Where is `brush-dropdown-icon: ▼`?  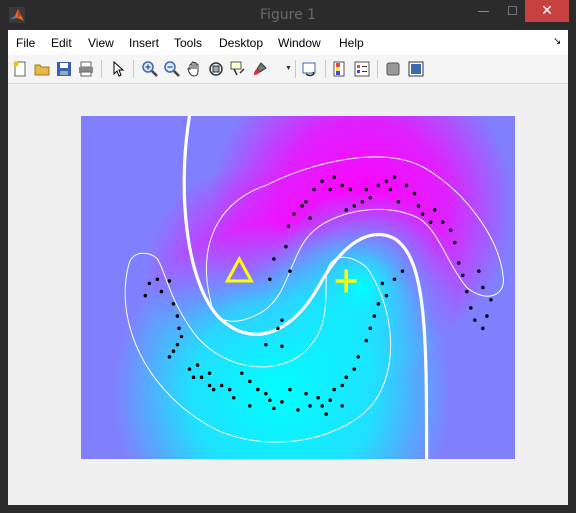
brush-dropdown-icon: ▼ is located at coordinates (288, 68).